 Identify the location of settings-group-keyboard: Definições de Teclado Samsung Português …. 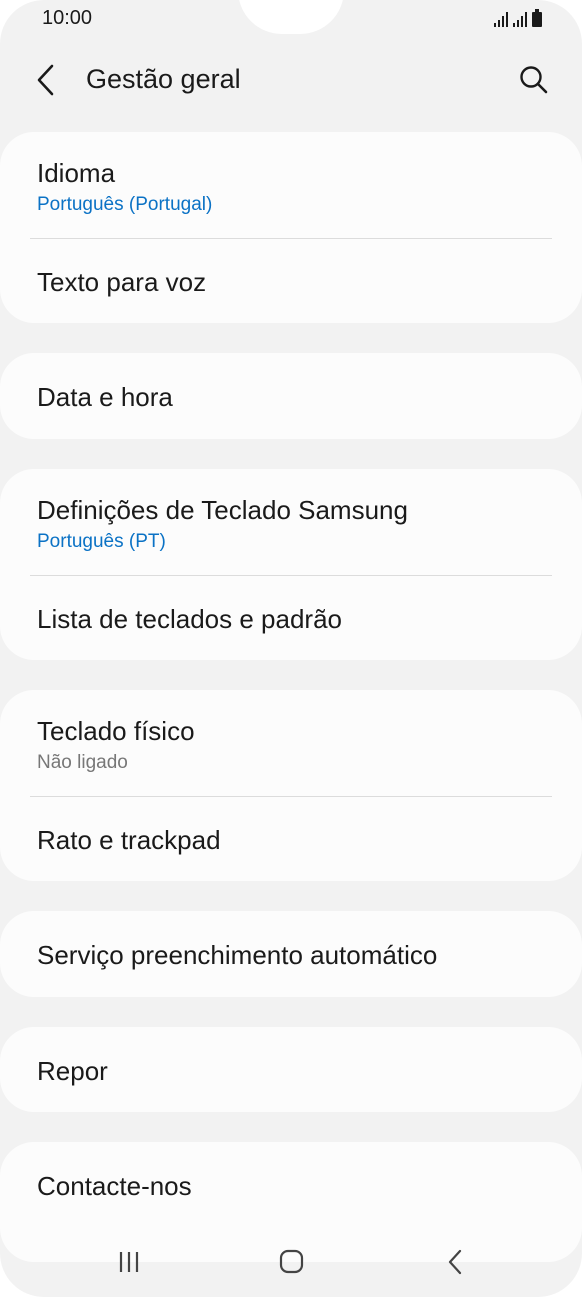
(291, 564).